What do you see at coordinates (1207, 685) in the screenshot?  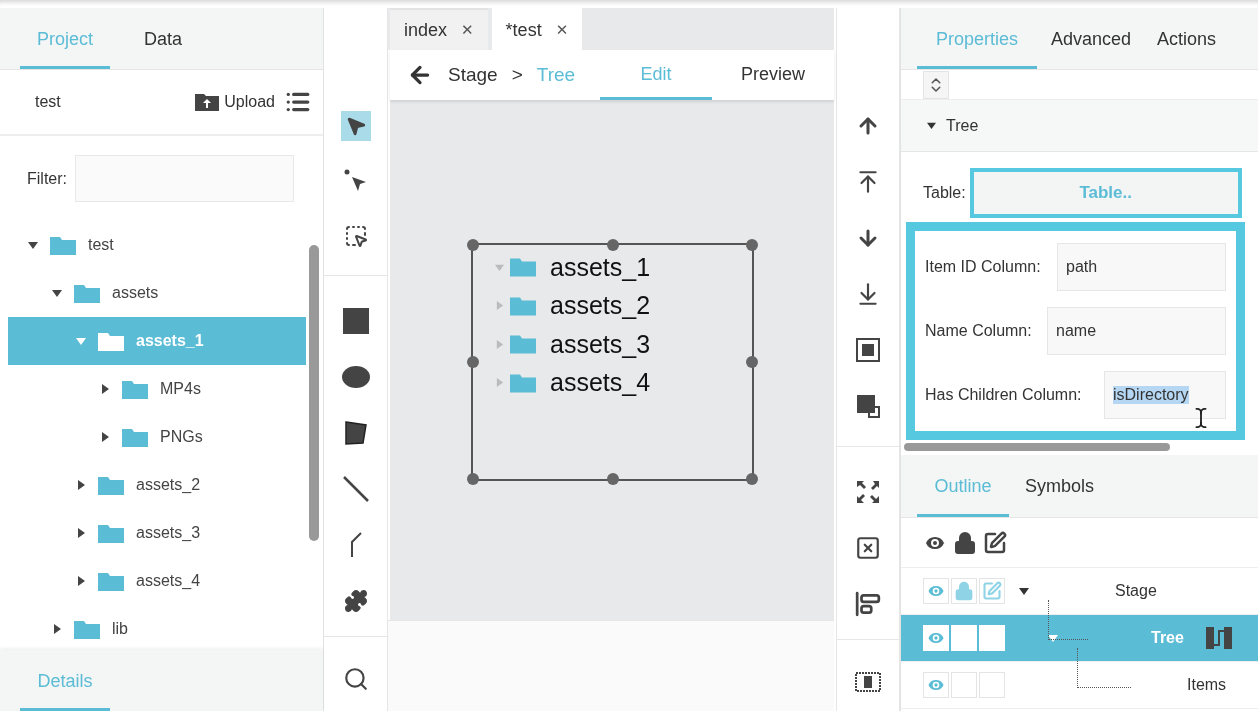 I see `layer-name: Items` at bounding box center [1207, 685].